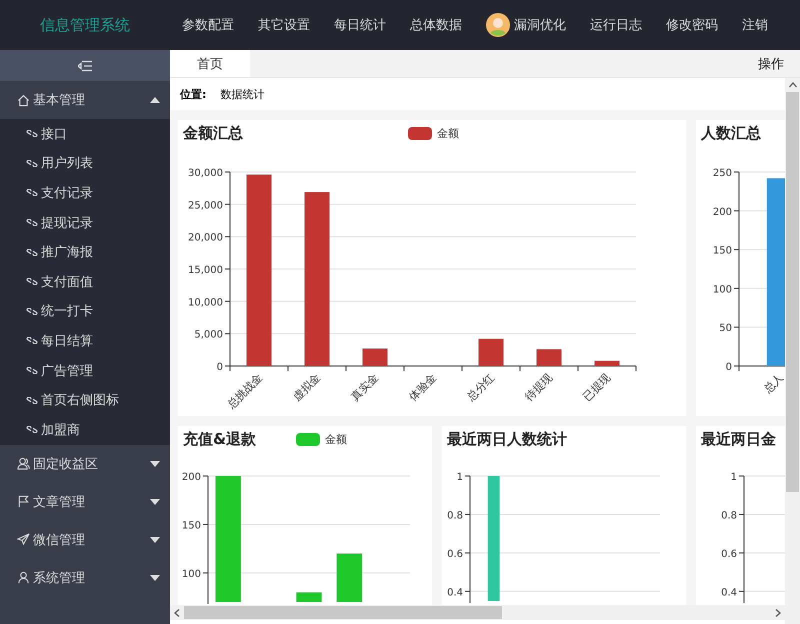 The height and width of the screenshot is (624, 800). I want to click on chart-title: 人数汇总, so click(731, 133).